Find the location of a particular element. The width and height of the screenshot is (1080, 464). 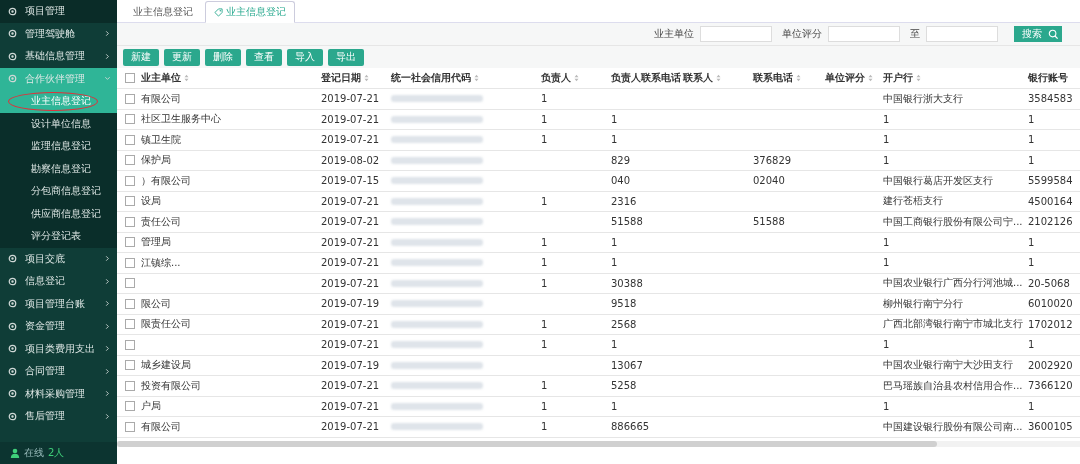

sidebar-item: 信息登记 is located at coordinates (58, 281).